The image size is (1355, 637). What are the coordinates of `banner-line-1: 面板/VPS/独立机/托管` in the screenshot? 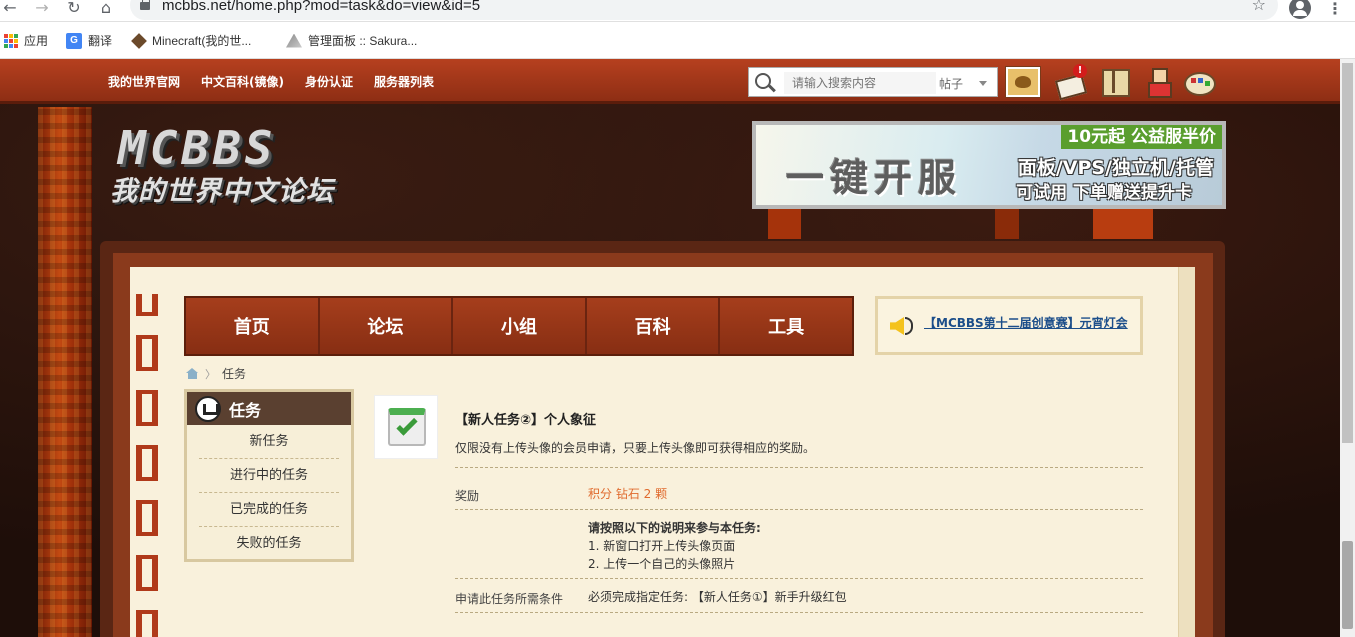 It's located at (1115, 168).